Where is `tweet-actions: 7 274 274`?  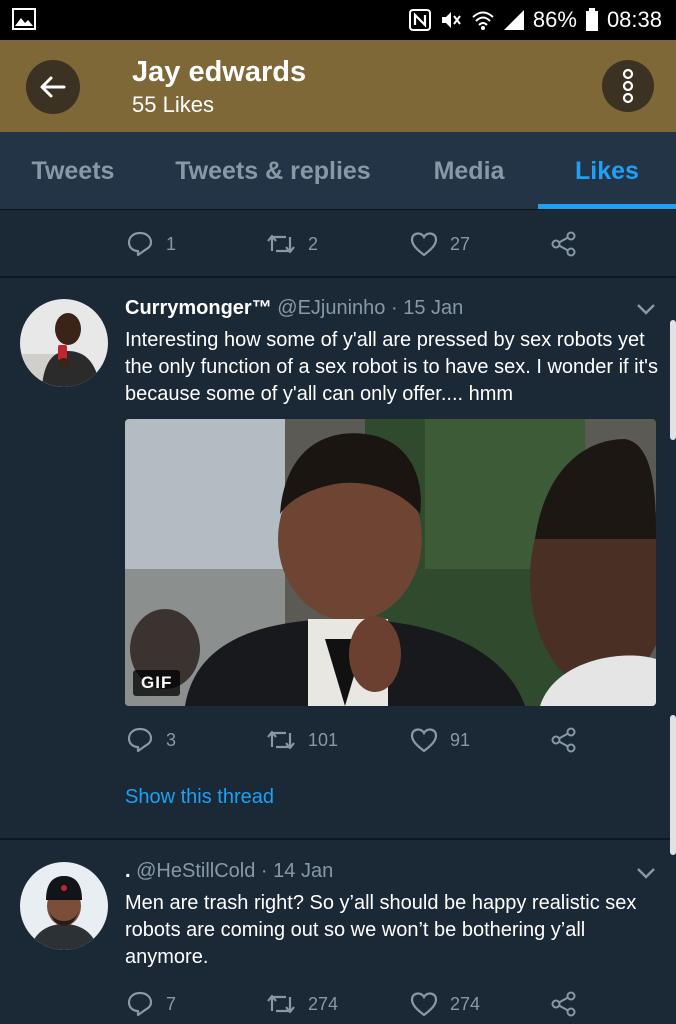 tweet-actions: 7 274 274 is located at coordinates (338, 1004).